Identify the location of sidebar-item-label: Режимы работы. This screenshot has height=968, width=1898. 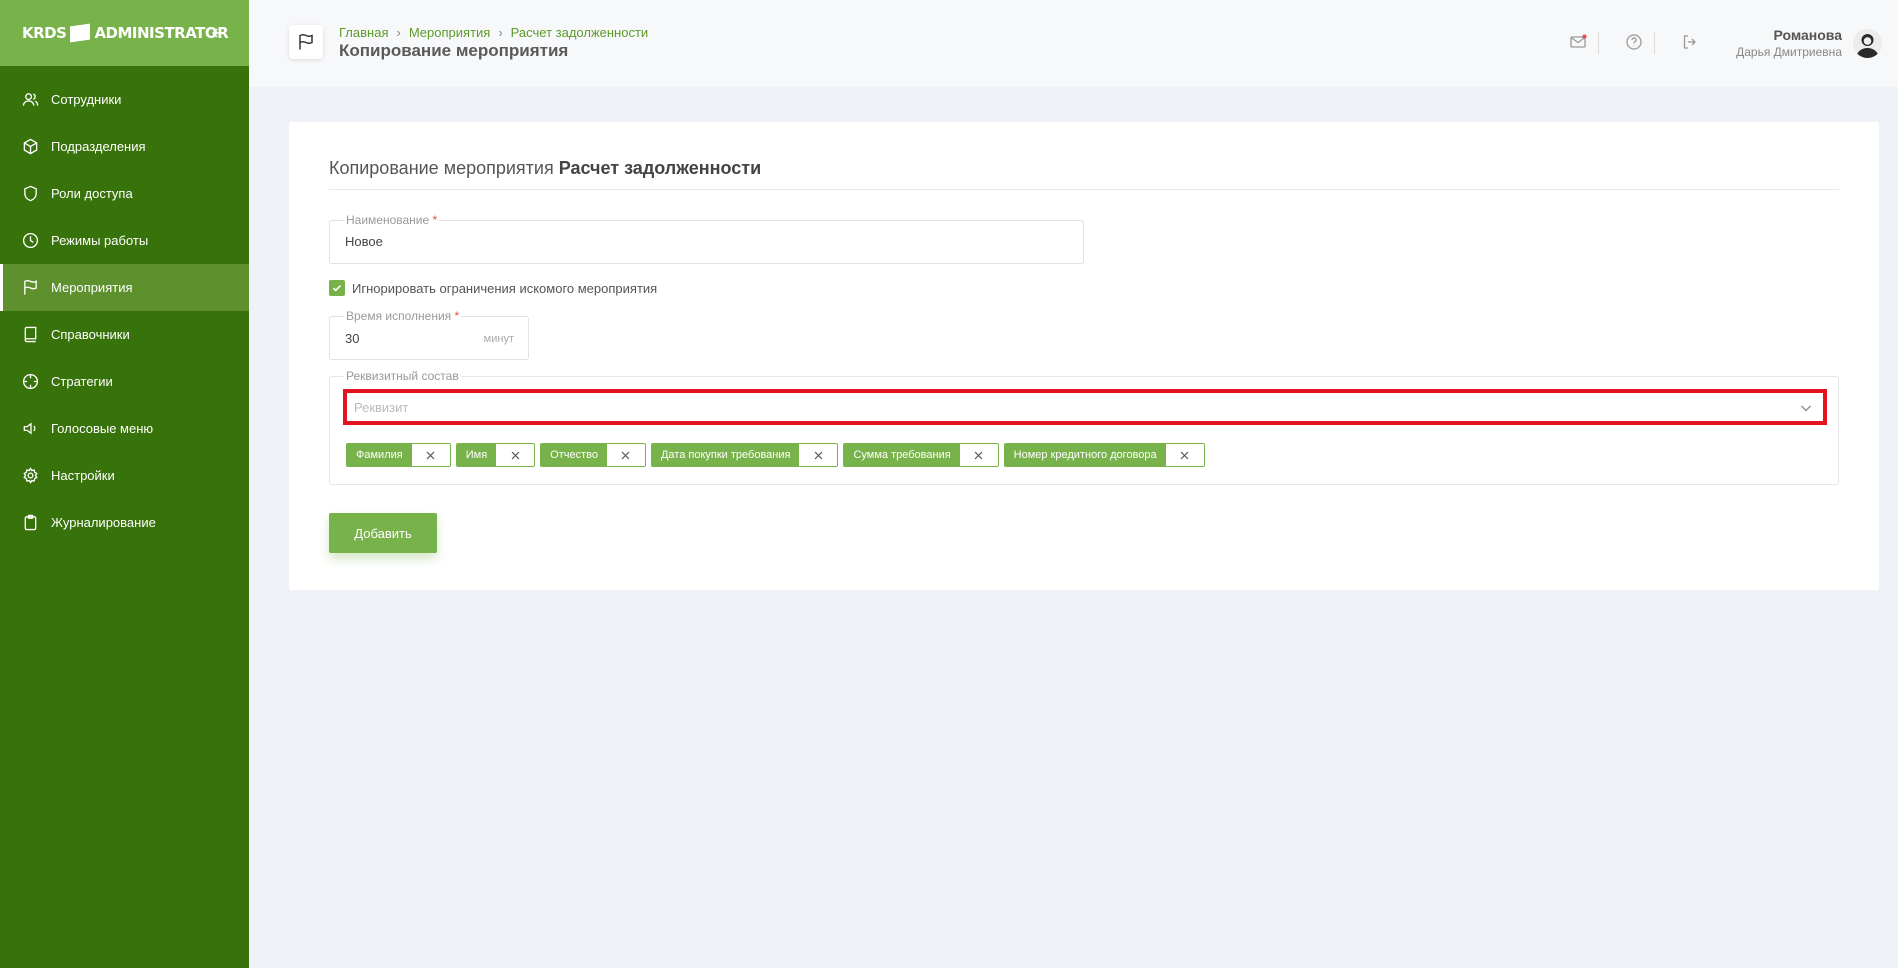
(100, 240).